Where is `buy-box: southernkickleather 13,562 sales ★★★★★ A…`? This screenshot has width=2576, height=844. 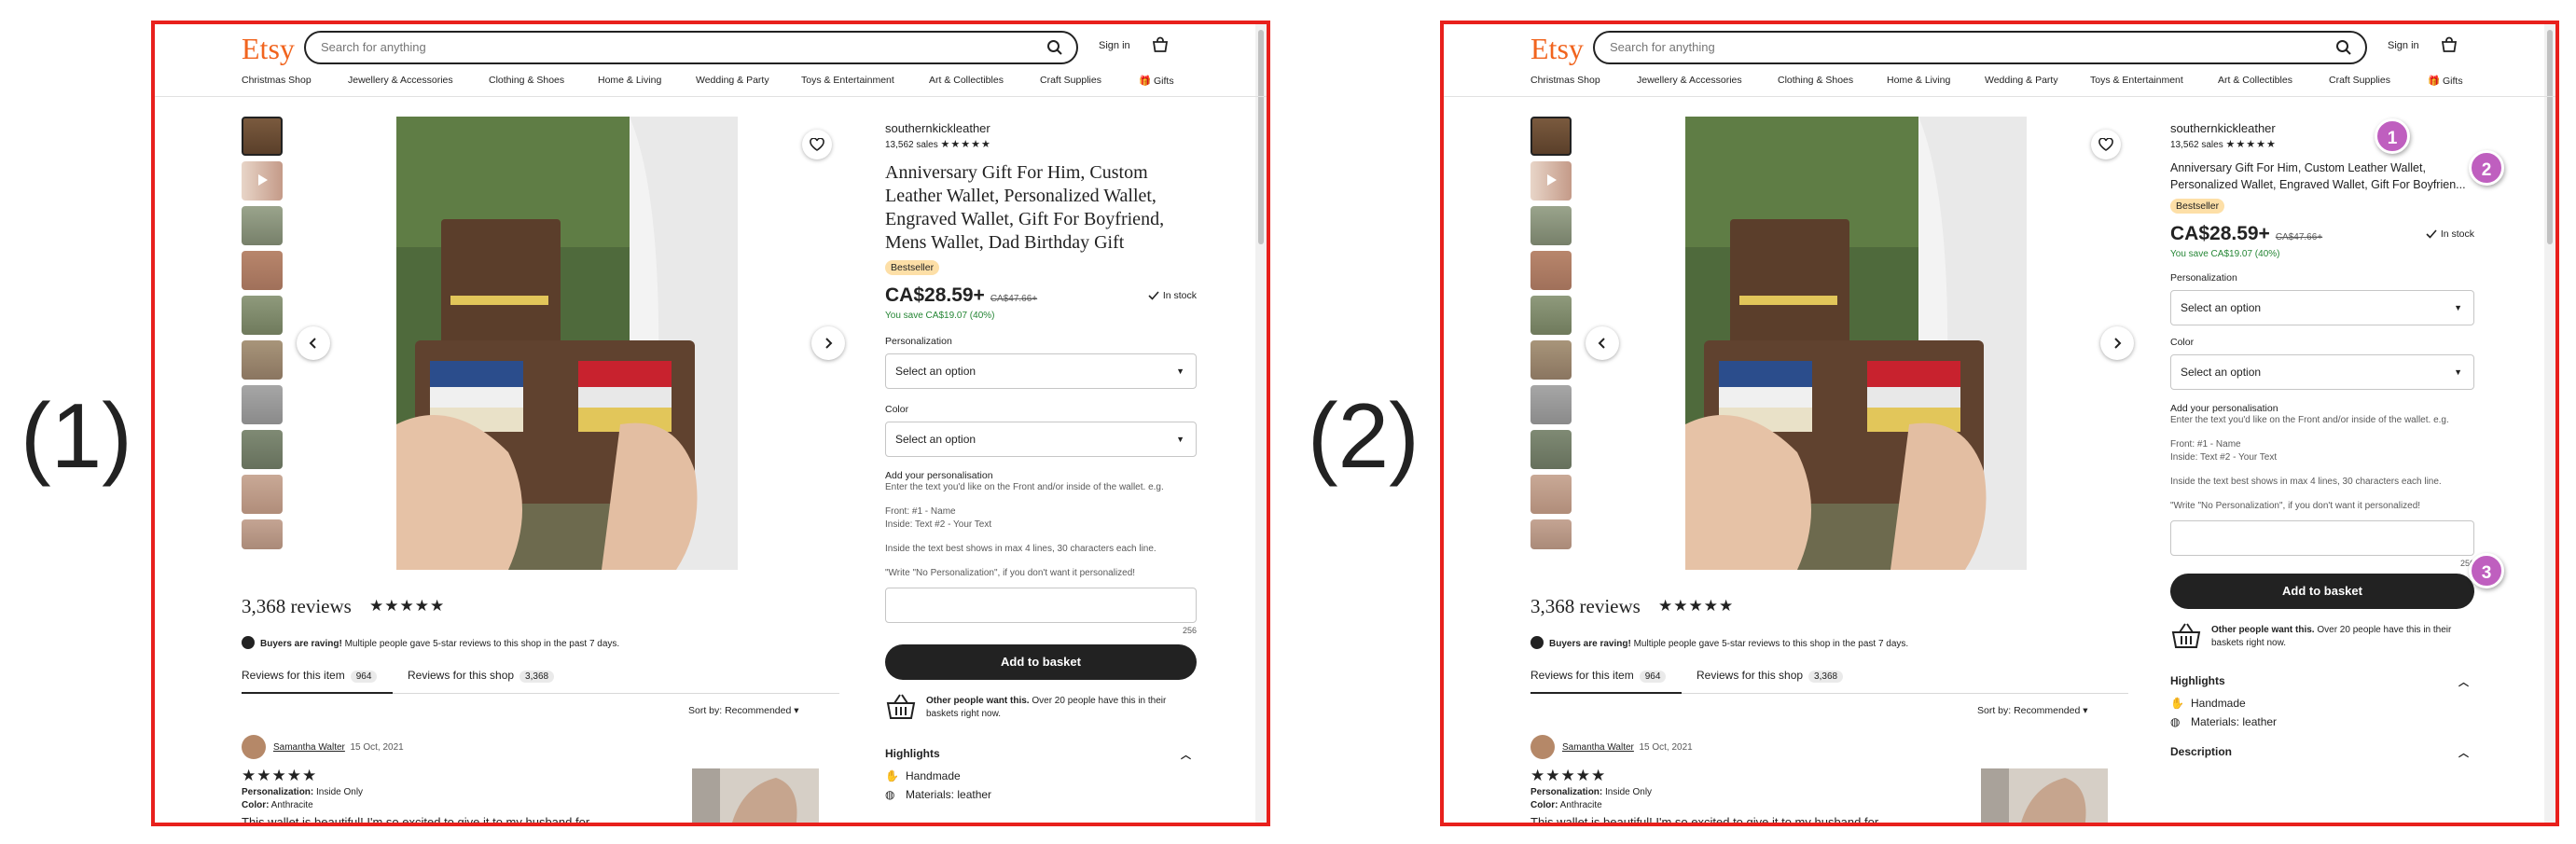 buy-box: southernkickleather 13,562 sales ★★★★★ A… is located at coordinates (1041, 461).